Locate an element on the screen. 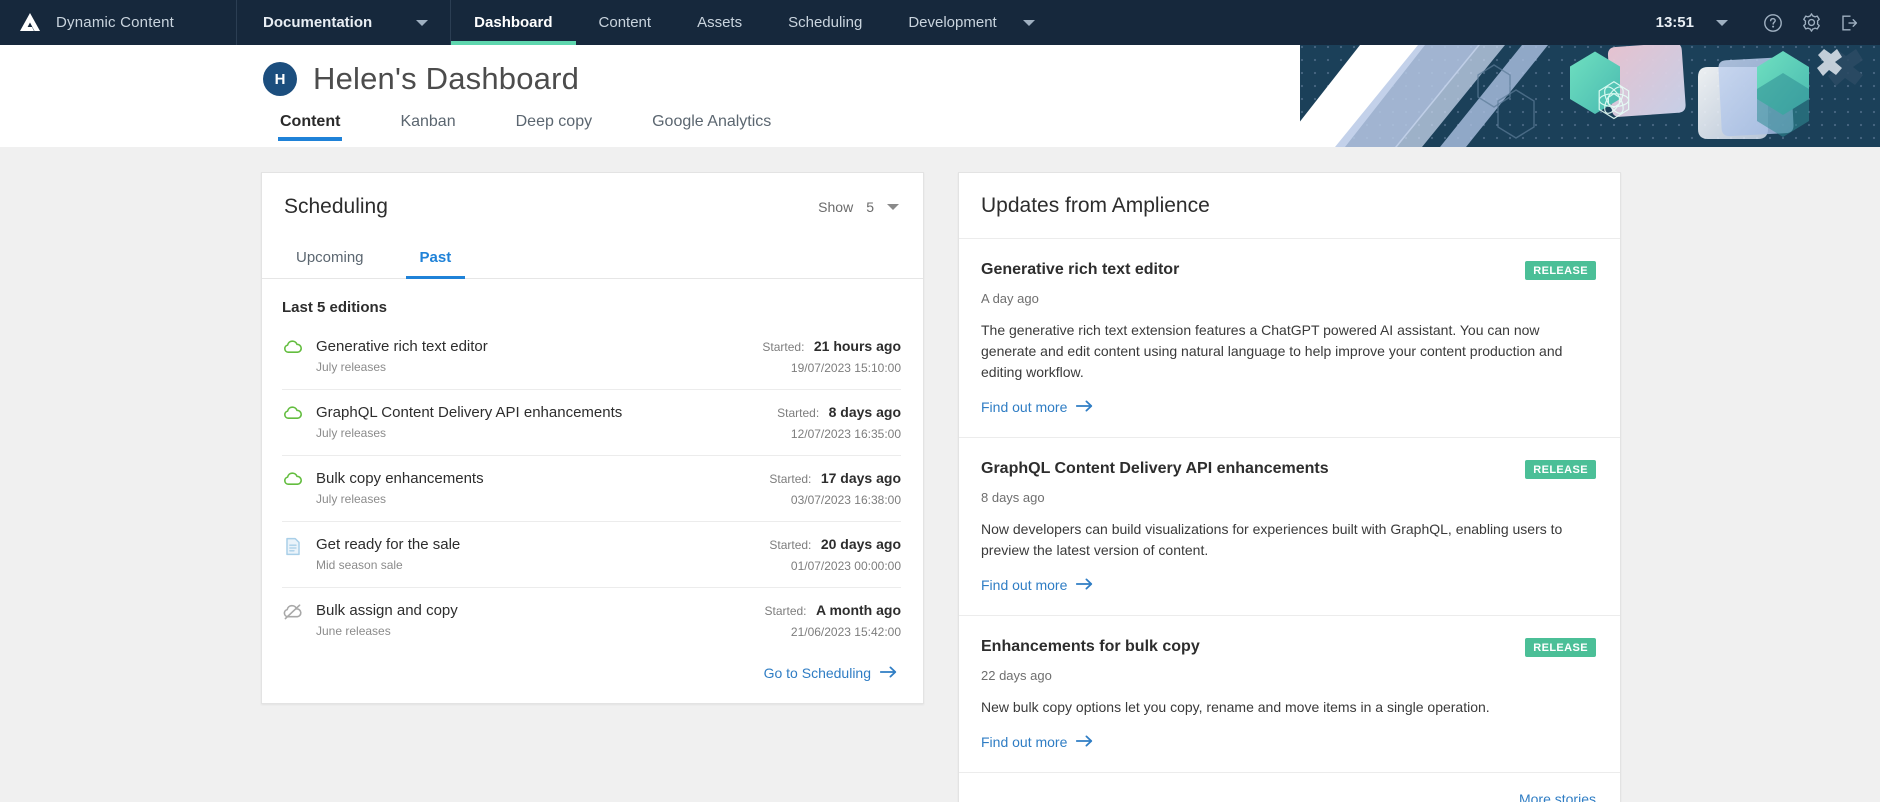 This screenshot has width=1880, height=802. started-datetime: 19/07/2023 15:10:00 is located at coordinates (845, 368).